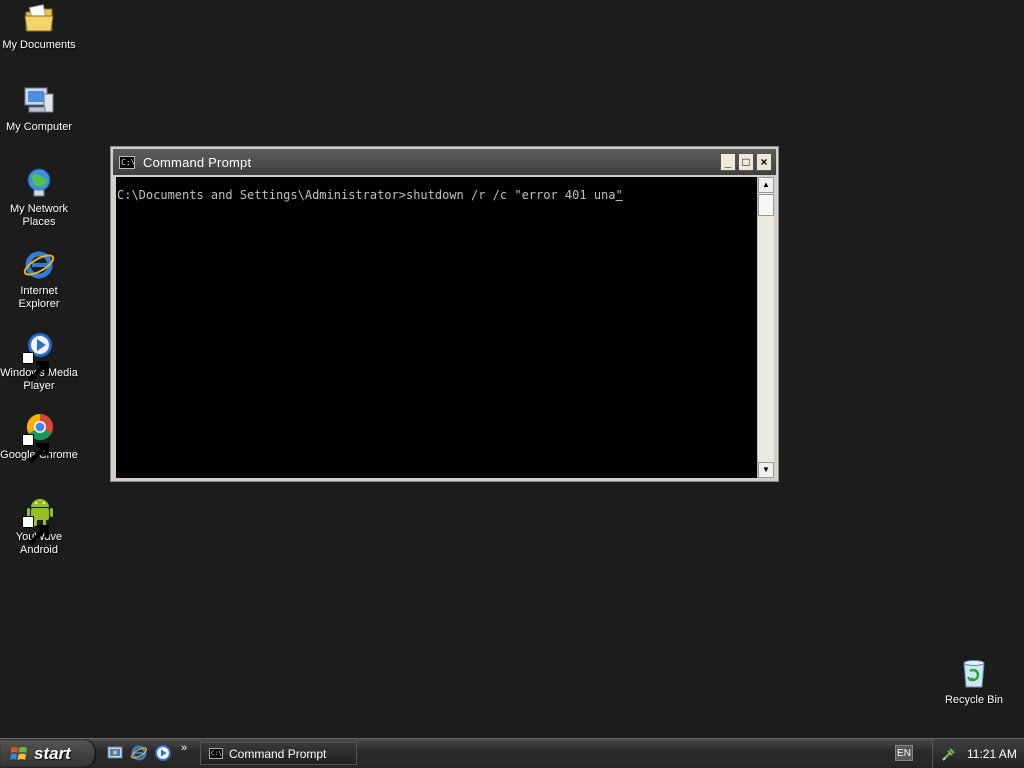 Image resolution: width=1024 pixels, height=768 pixels. I want to click on console-cursor: ", so click(619, 195).